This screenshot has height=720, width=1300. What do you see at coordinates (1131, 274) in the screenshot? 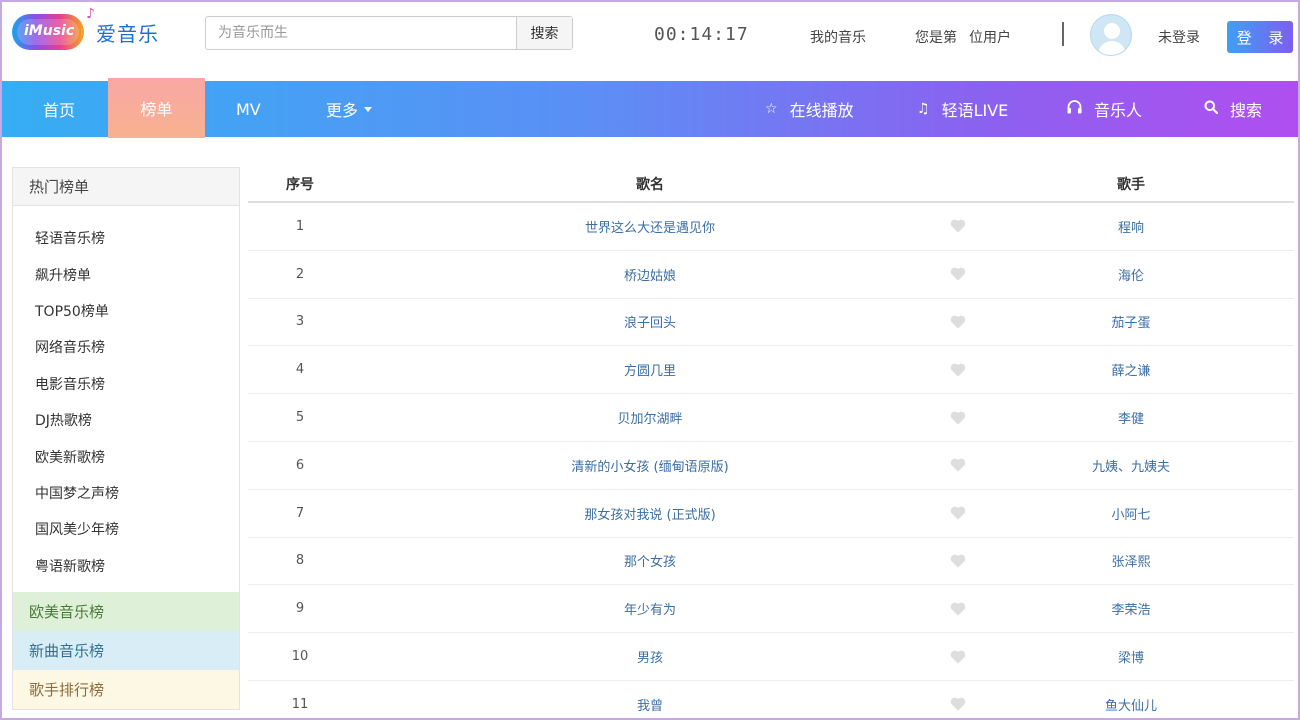
I see `singer-link: 海伦` at bounding box center [1131, 274].